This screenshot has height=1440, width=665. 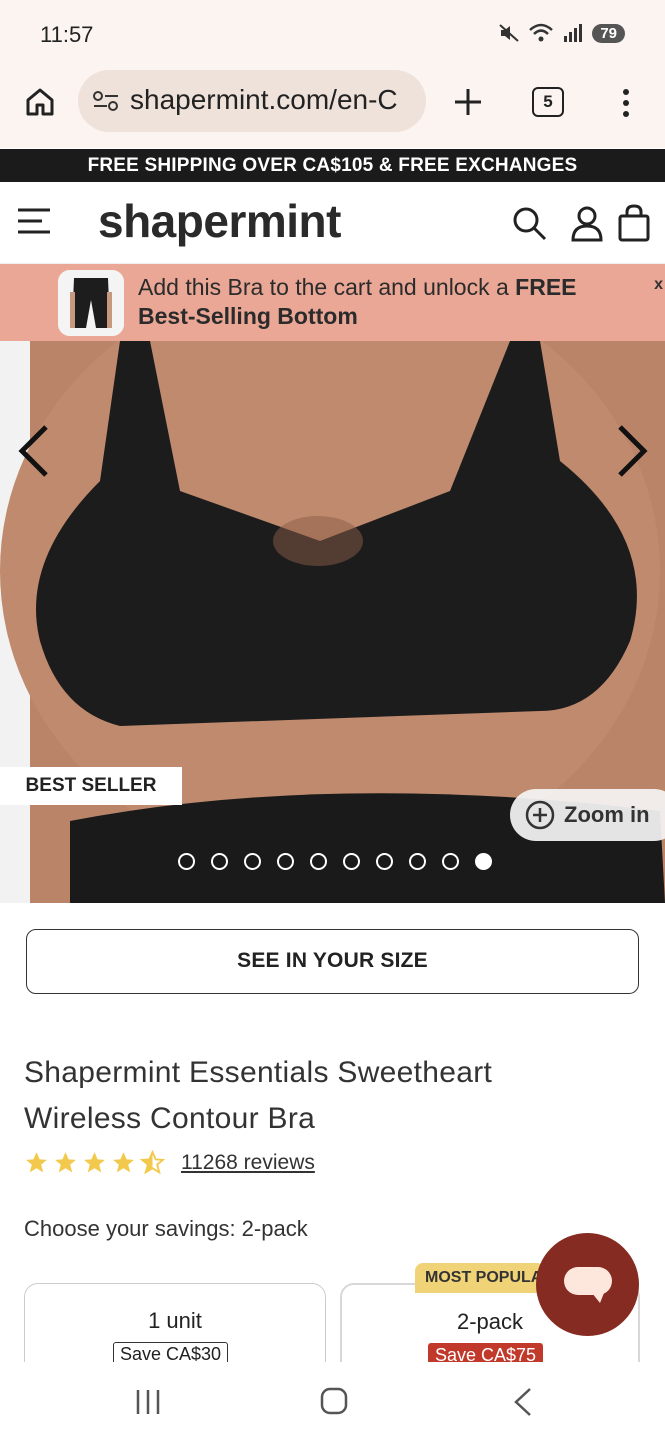 I want to click on upsell-close-button: x, so click(x=658, y=285).